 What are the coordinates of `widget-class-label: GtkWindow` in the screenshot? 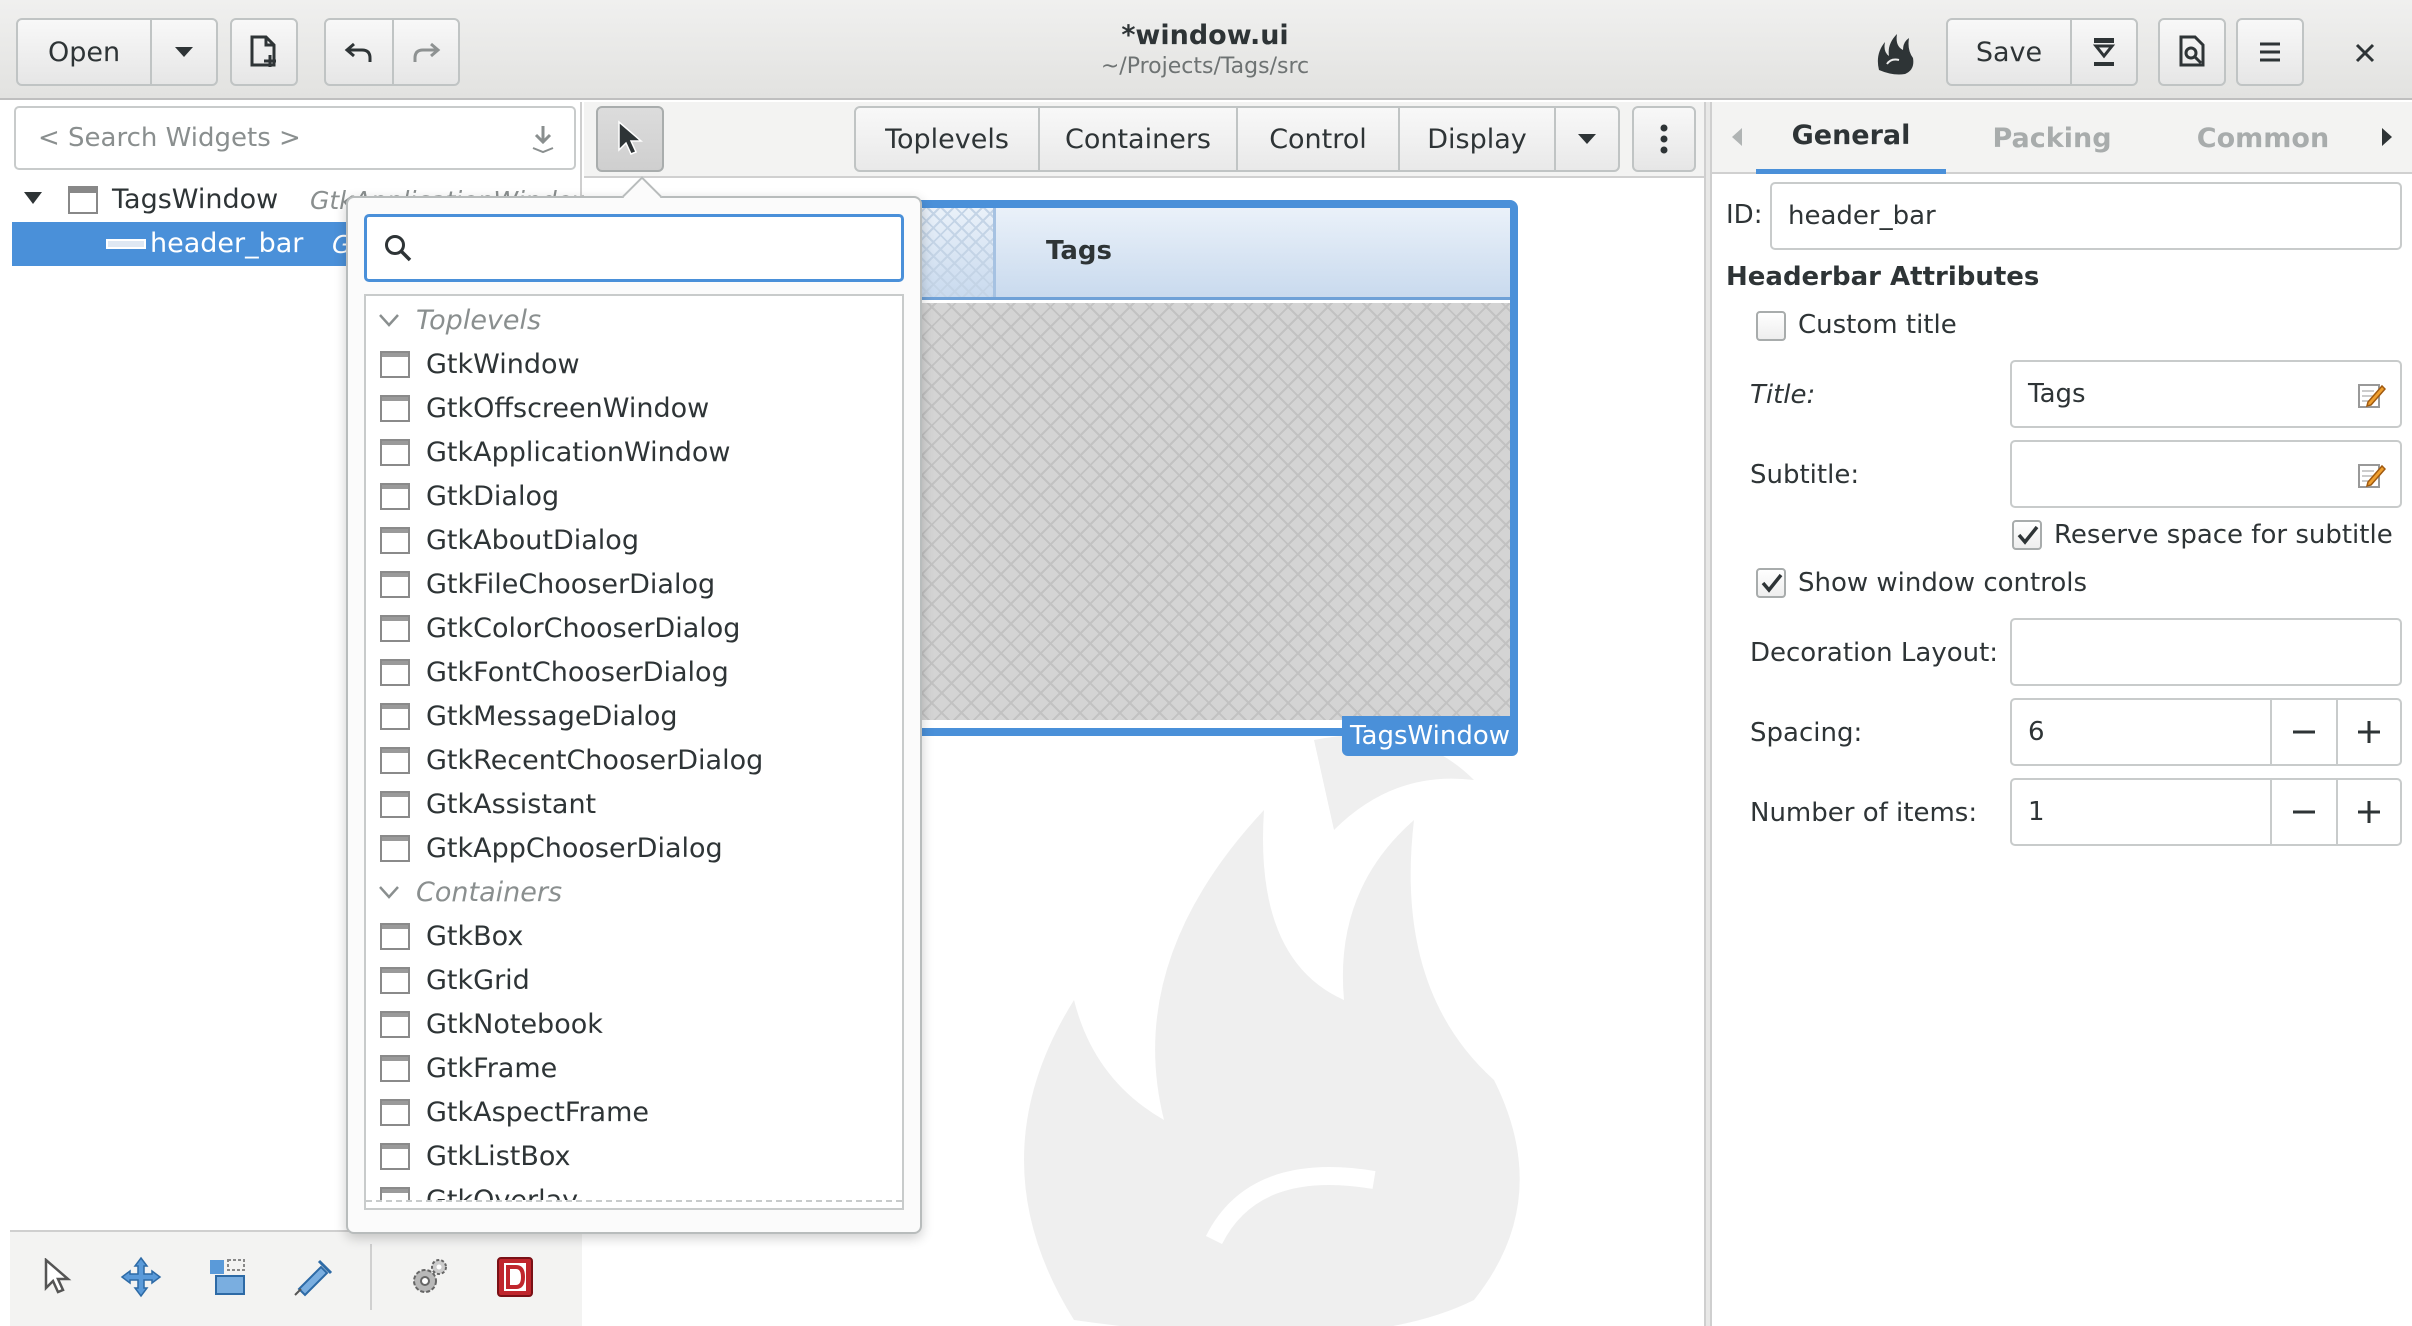 It's located at (503, 364).